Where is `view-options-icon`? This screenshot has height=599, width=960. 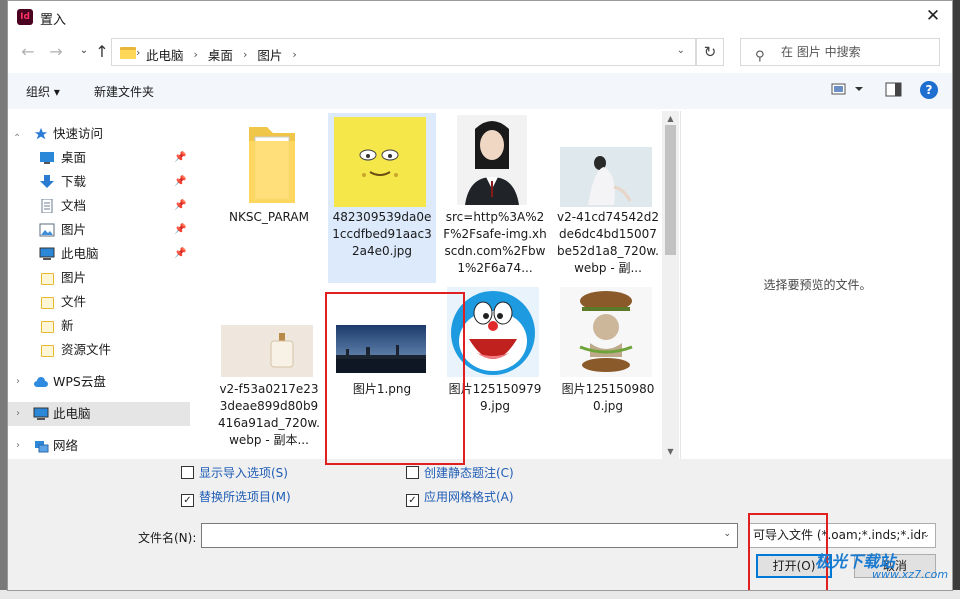
view-options-icon is located at coordinates (848, 90).